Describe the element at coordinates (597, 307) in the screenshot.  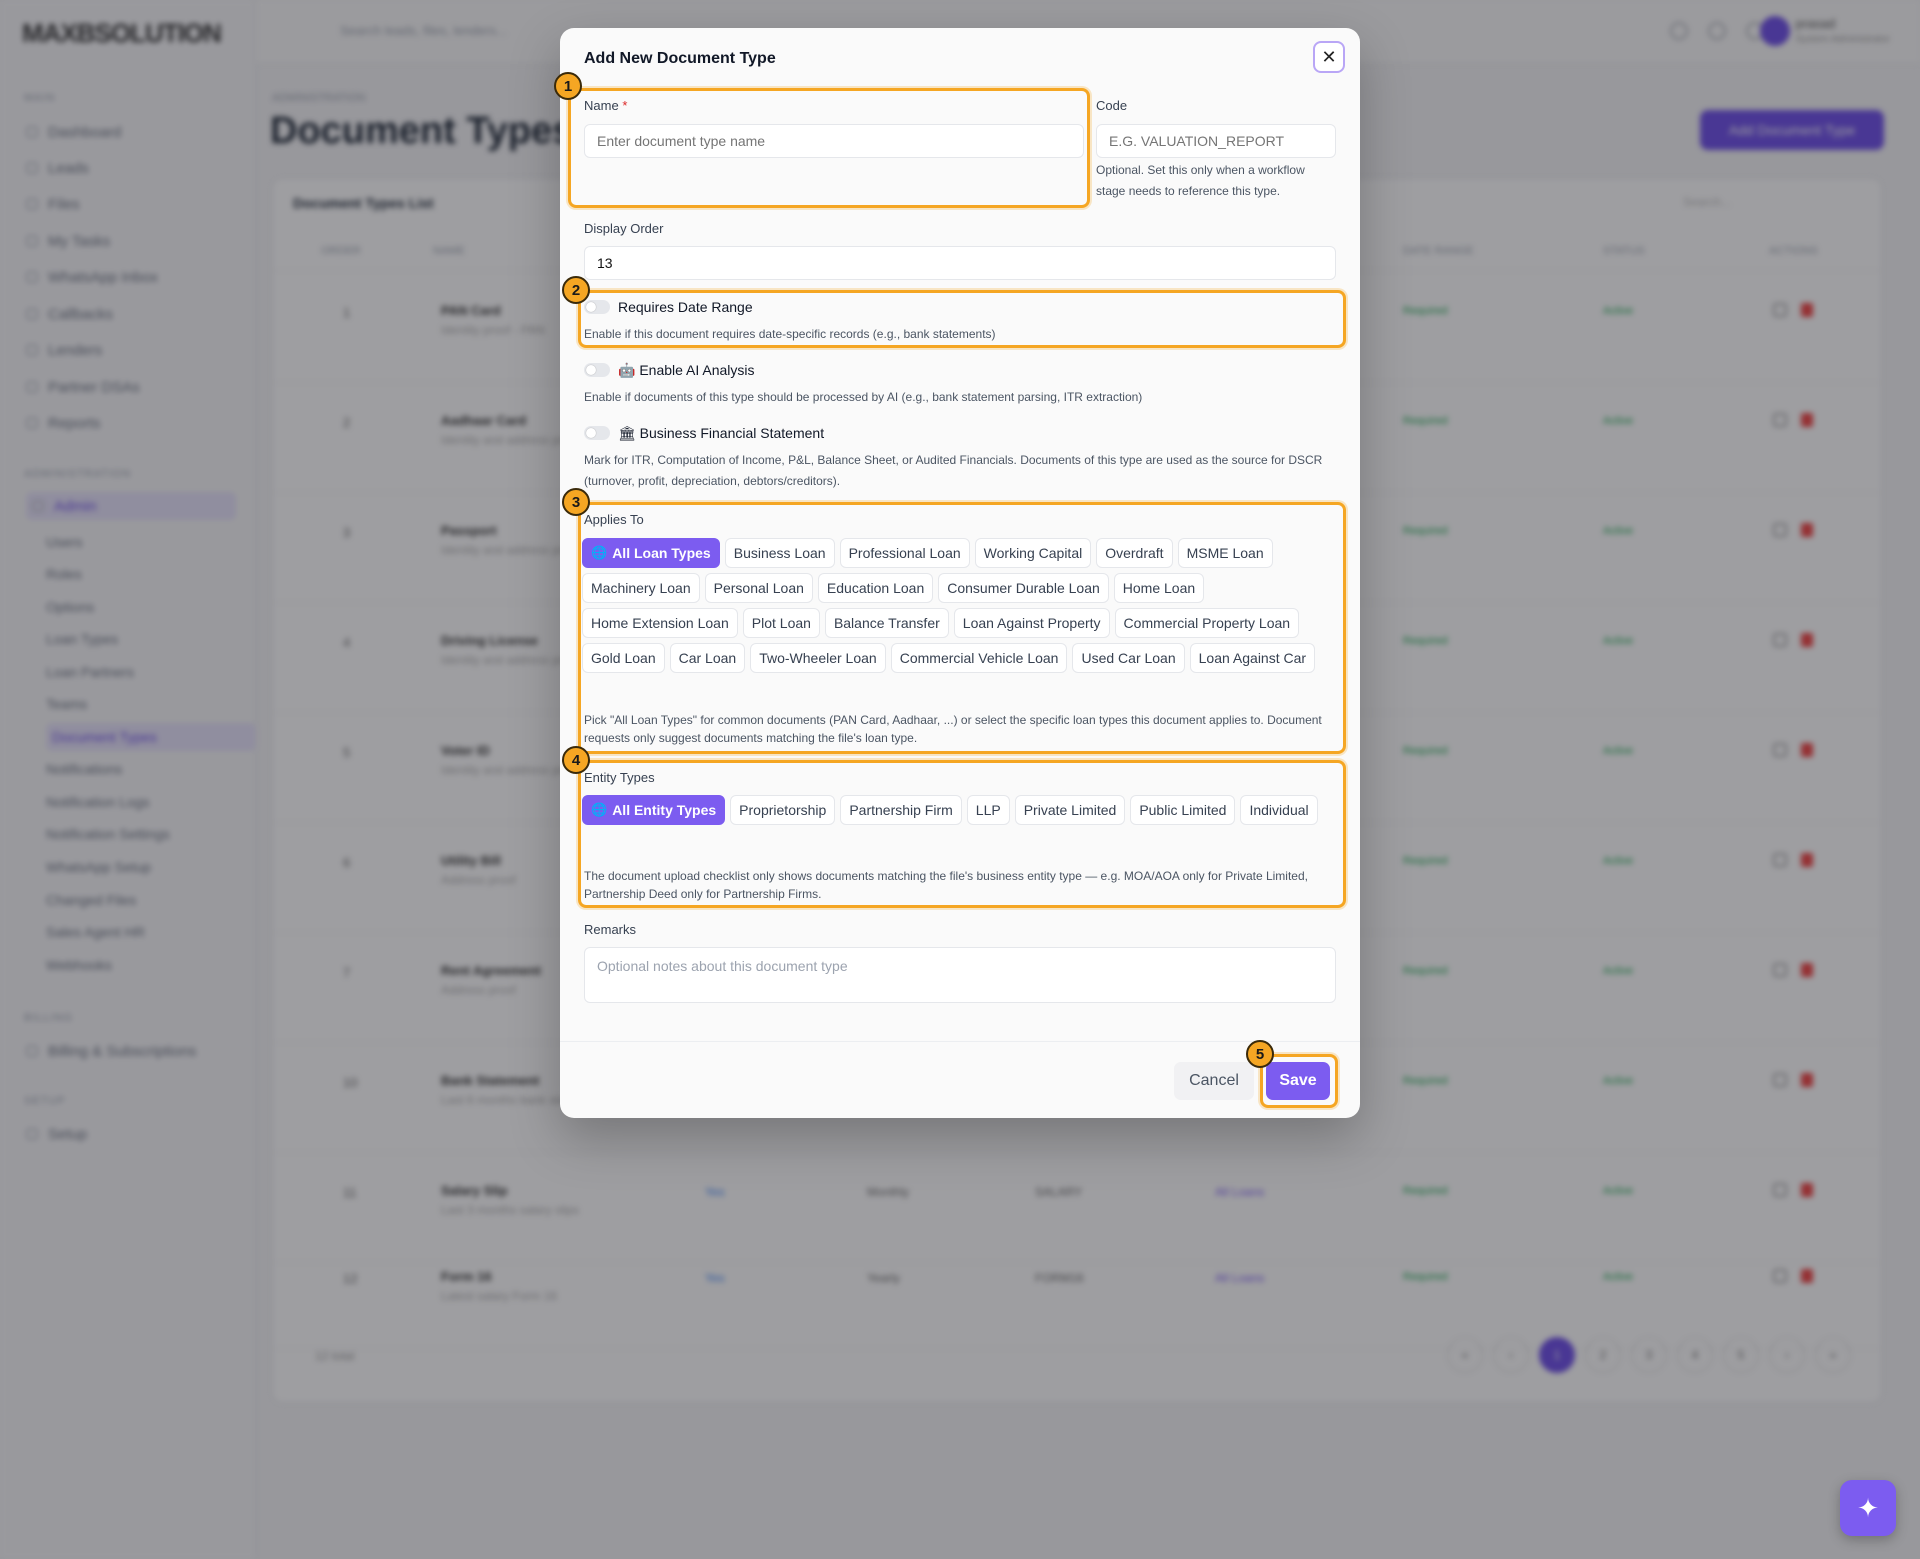
I see `requires-date-range-toggle` at that location.